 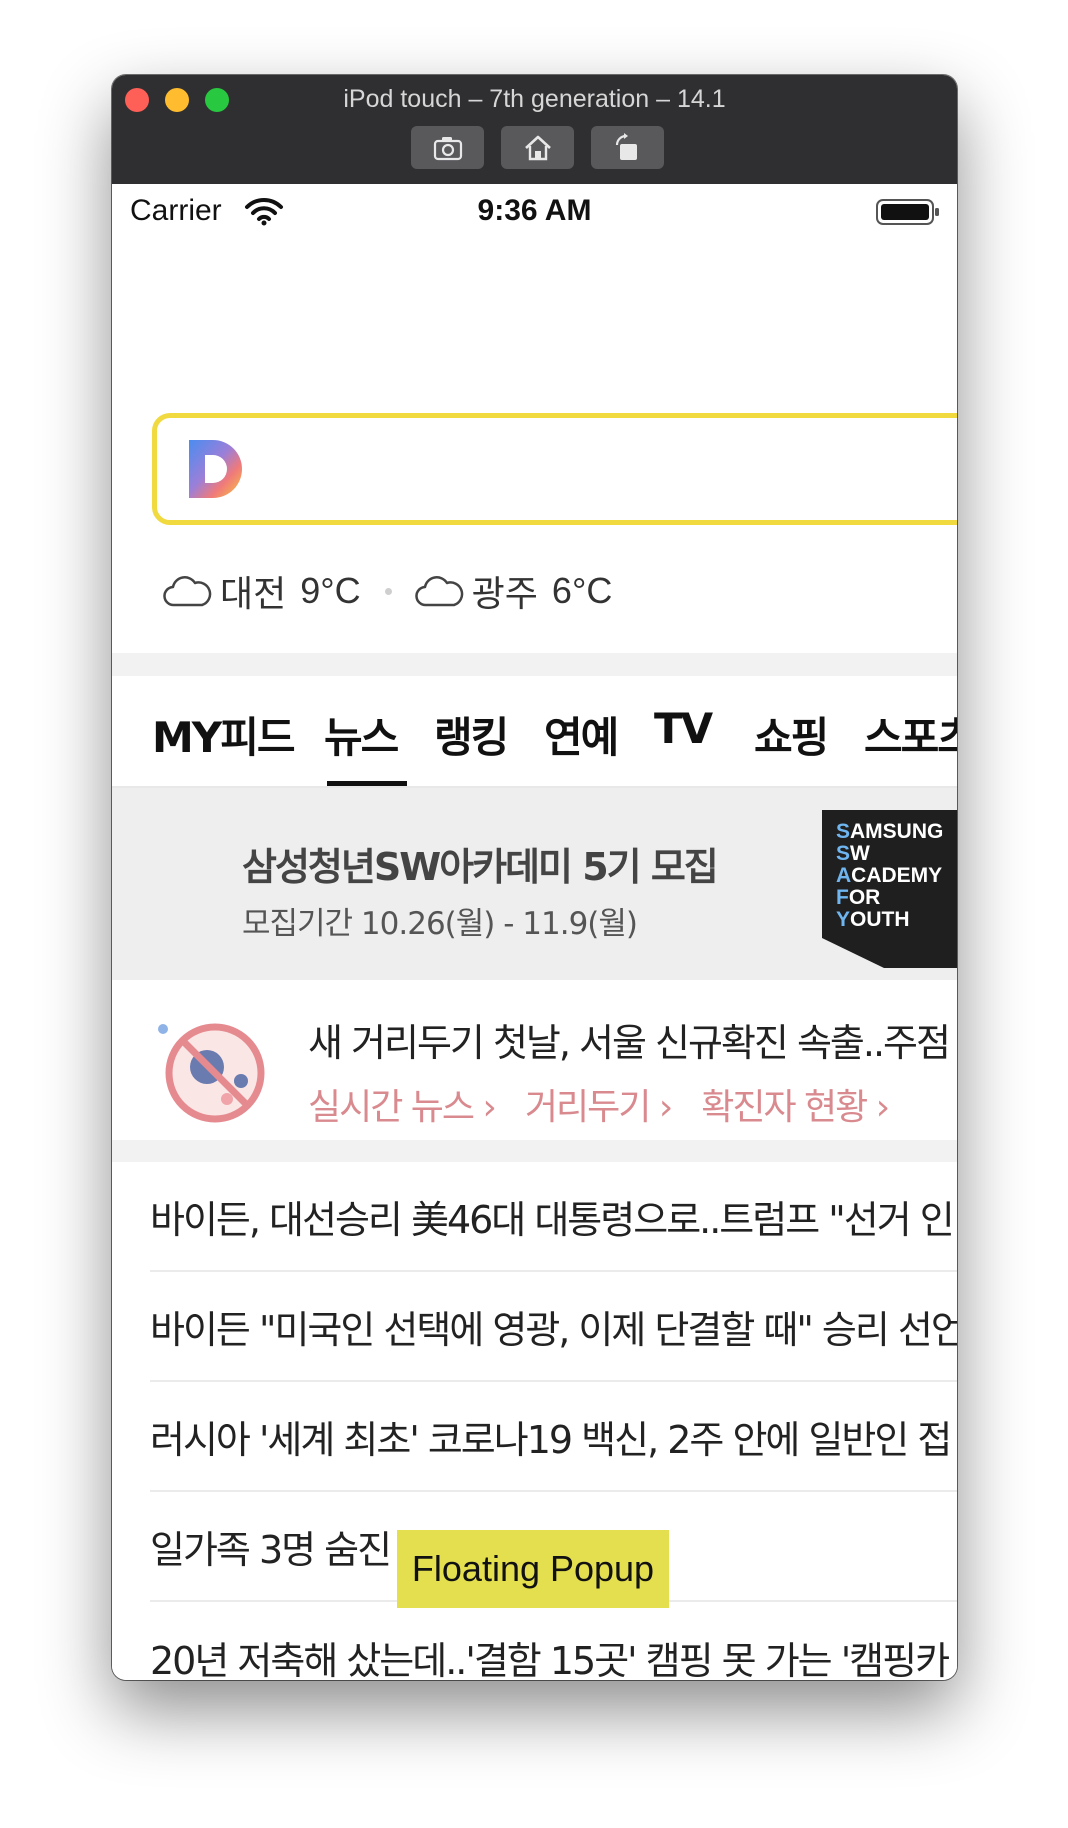 I want to click on floating-popup: Floating Popup, so click(x=533, y=1569).